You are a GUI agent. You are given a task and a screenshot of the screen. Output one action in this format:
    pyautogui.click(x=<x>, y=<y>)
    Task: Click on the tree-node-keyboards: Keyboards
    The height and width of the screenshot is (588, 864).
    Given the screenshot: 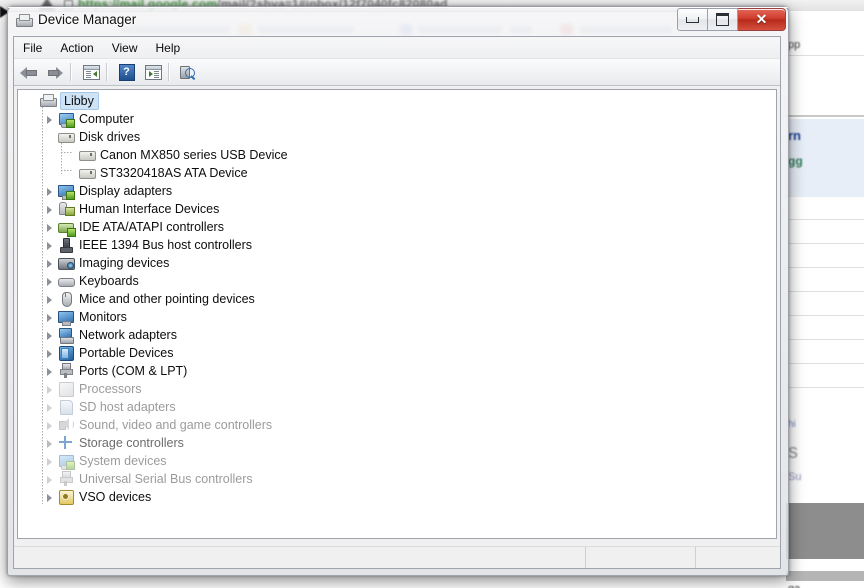 What is the action you would take?
    pyautogui.click(x=92, y=281)
    